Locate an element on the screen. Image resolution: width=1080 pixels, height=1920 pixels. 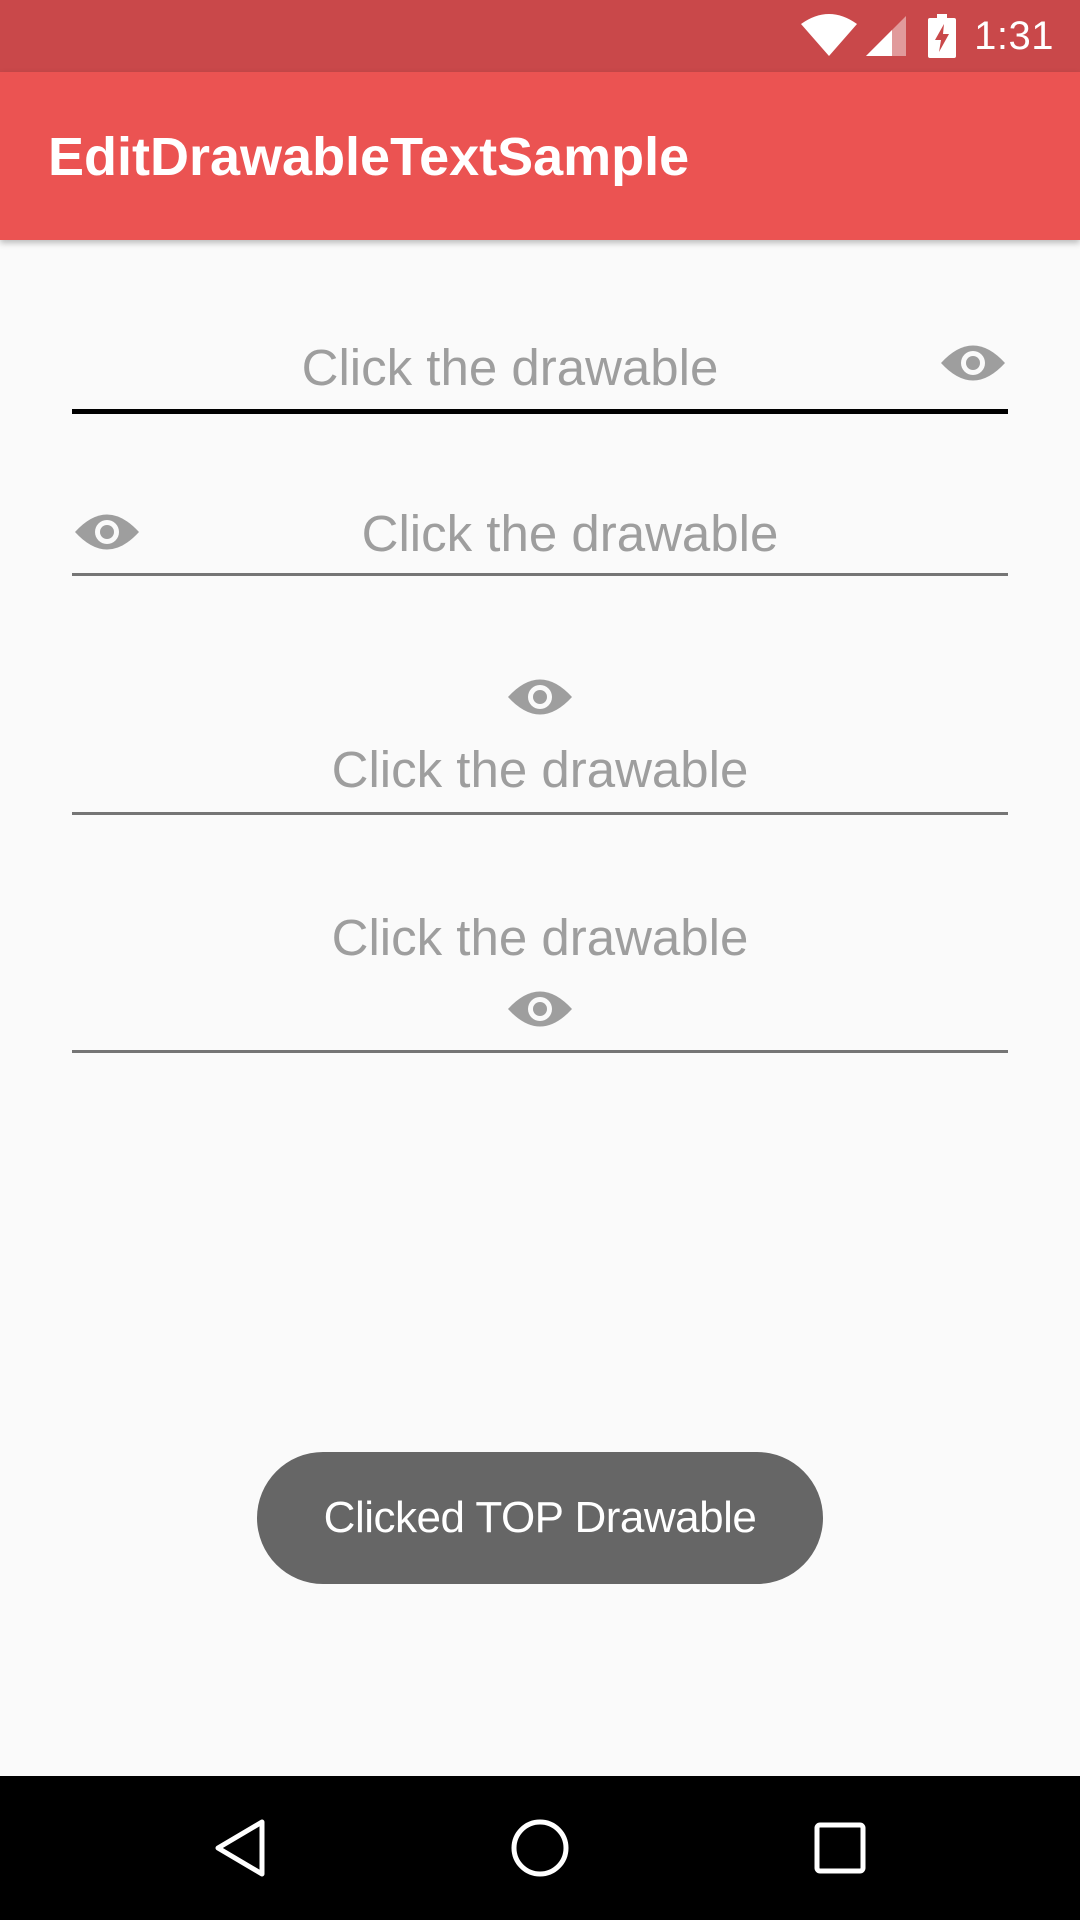
toast-message: Clicked TOP Drawable is located at coordinates (540, 1517).